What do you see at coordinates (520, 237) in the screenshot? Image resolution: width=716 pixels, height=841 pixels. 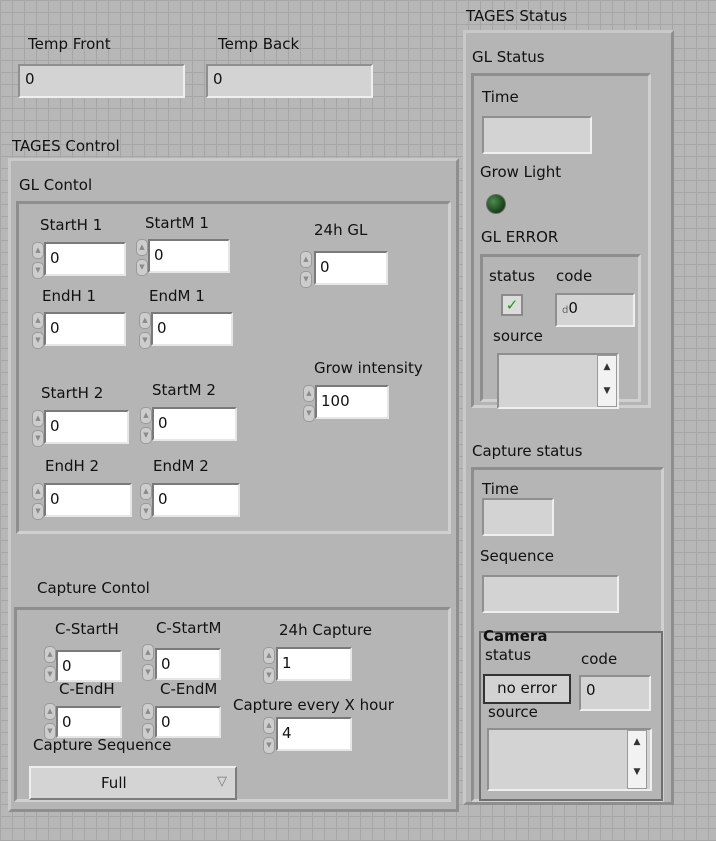 I see `gl-error-title: GL ERROR` at bounding box center [520, 237].